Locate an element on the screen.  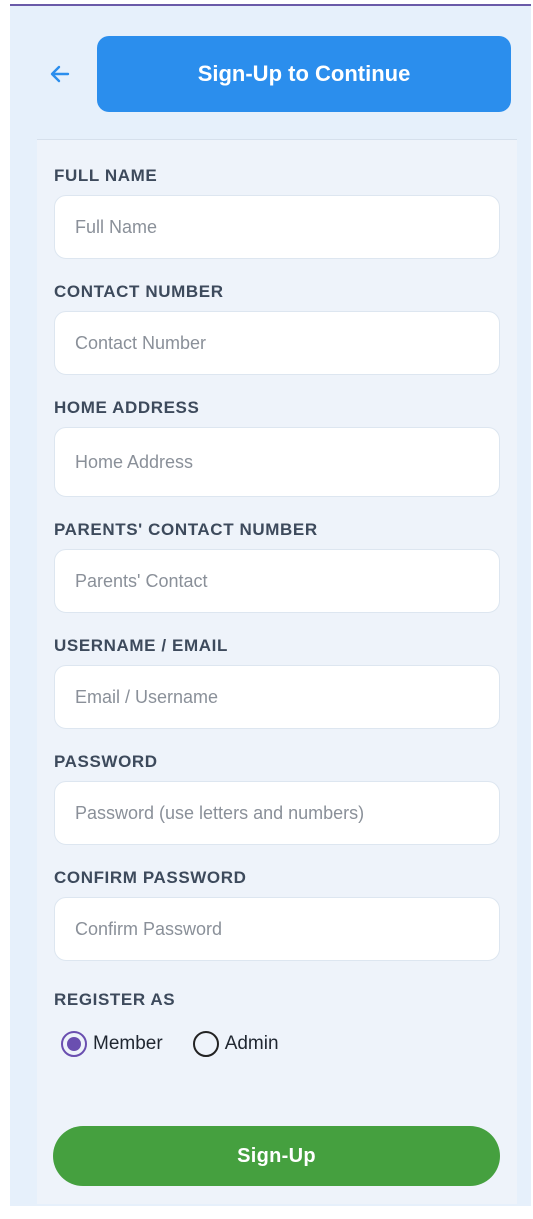
sign-up-button: Sign-Up is located at coordinates (276, 1156).